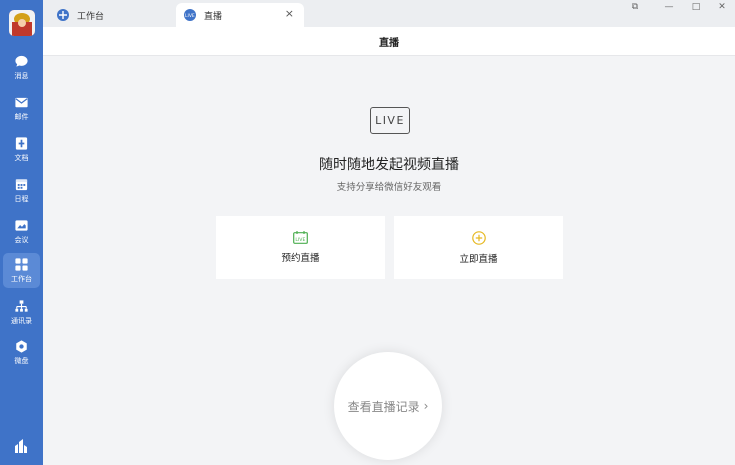  Describe the element at coordinates (21, 279) in the screenshot. I see `sidebar-item-label: 工作台` at that location.